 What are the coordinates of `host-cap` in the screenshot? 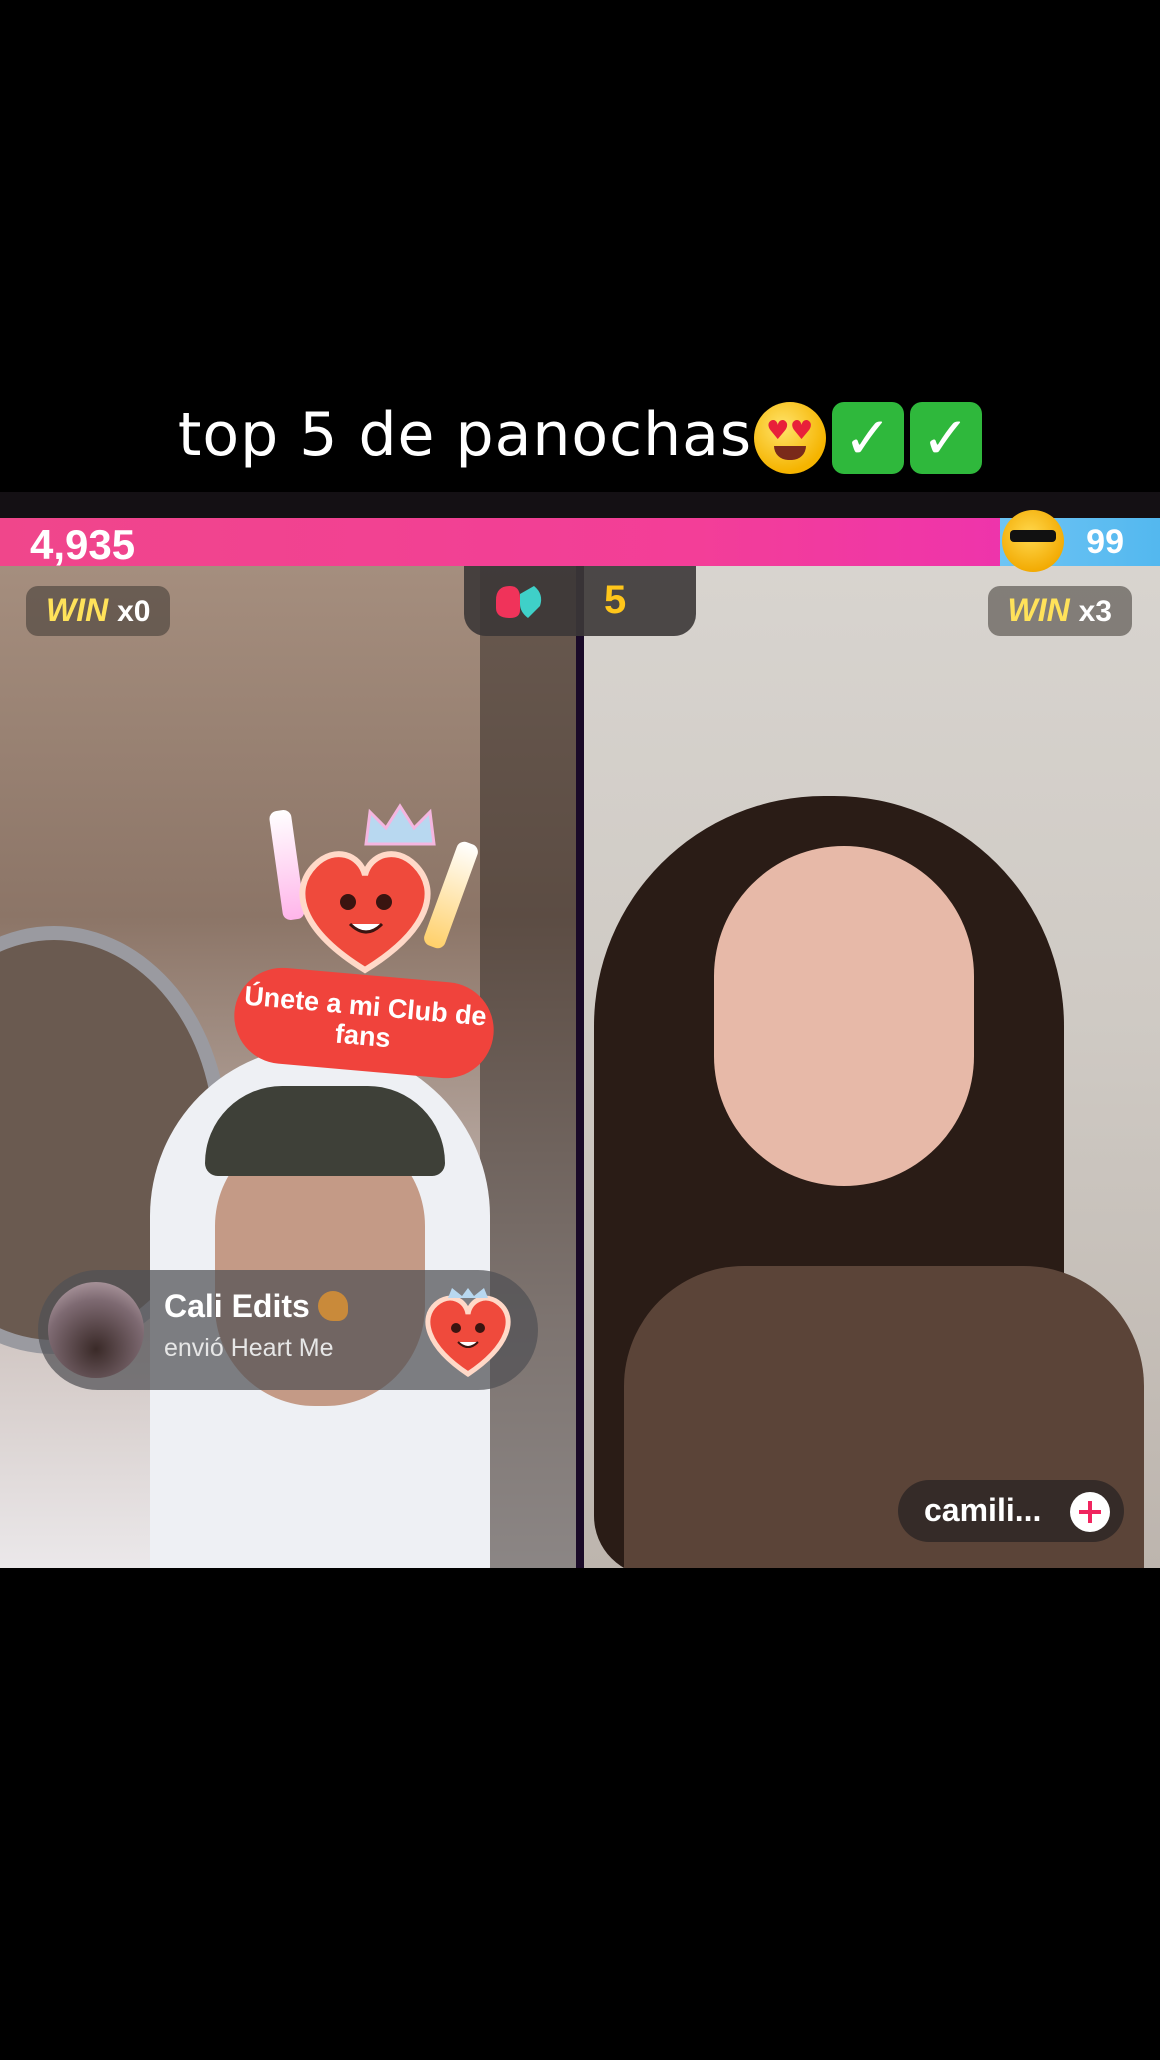 It's located at (325, 1131).